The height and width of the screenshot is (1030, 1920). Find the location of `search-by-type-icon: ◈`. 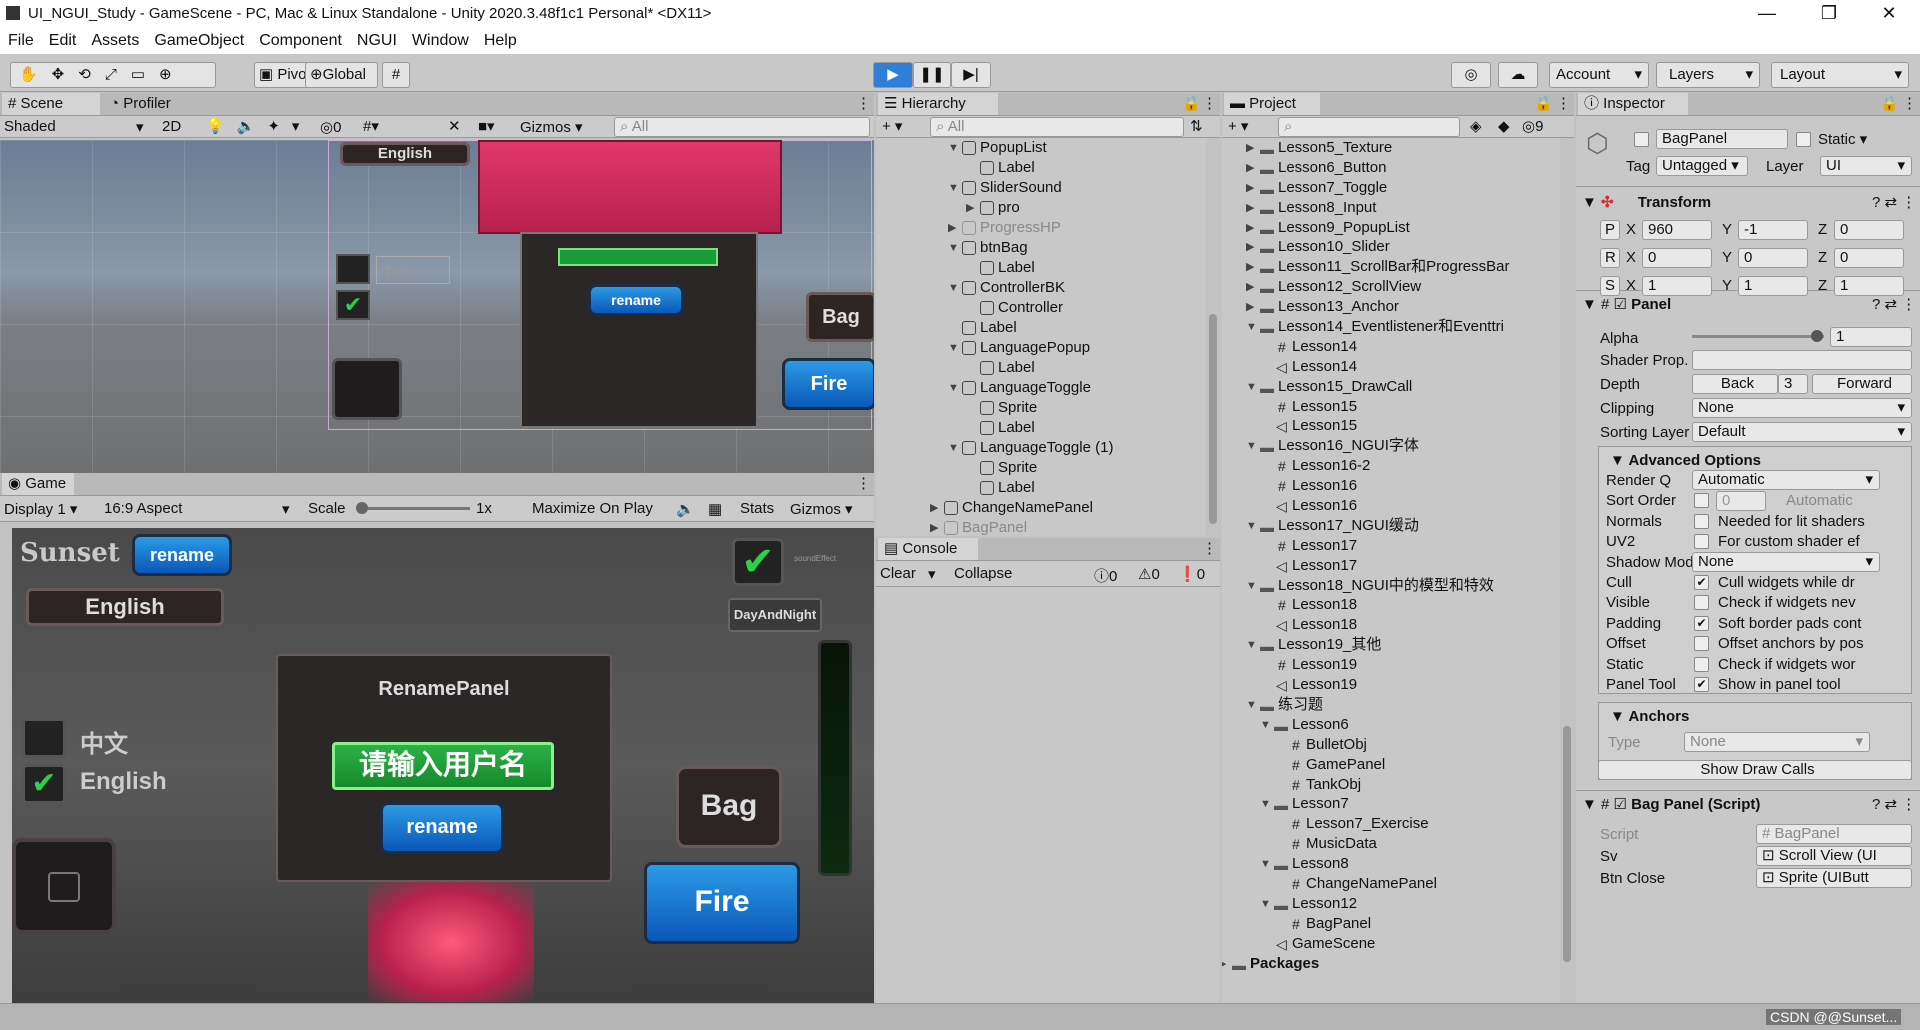

search-by-type-icon: ◈ is located at coordinates (1476, 126).